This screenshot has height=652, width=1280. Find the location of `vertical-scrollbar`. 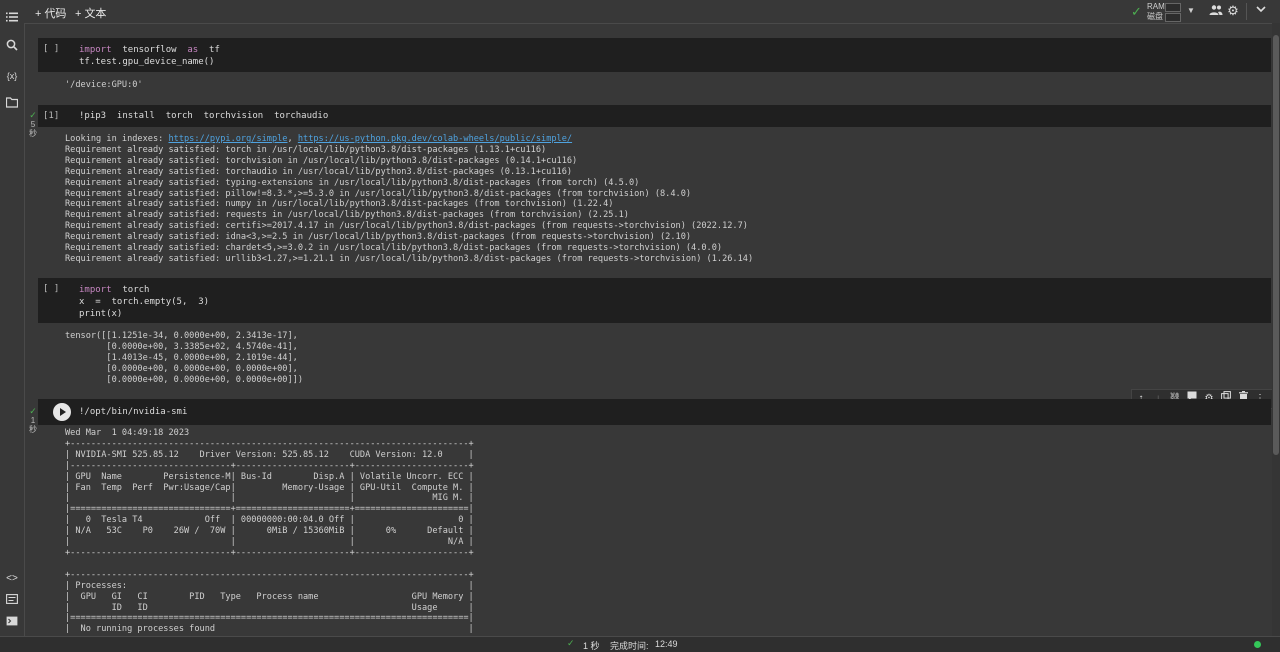

vertical-scrollbar is located at coordinates (1276, 329).